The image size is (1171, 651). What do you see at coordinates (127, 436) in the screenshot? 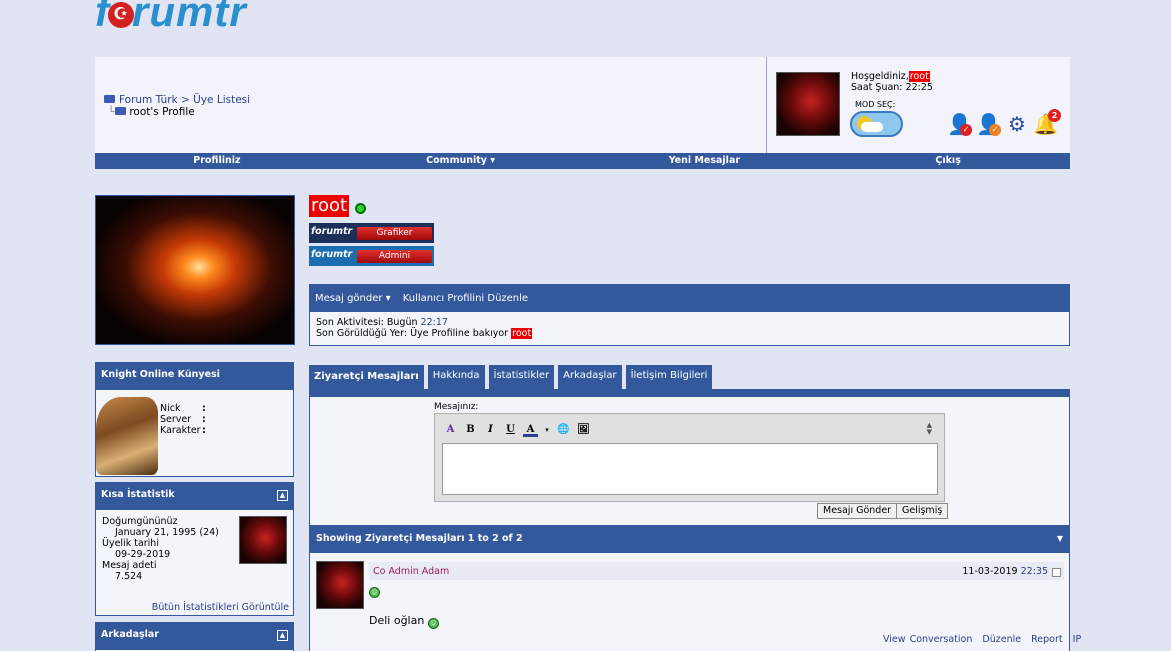
I see `knight-character-image` at bounding box center [127, 436].